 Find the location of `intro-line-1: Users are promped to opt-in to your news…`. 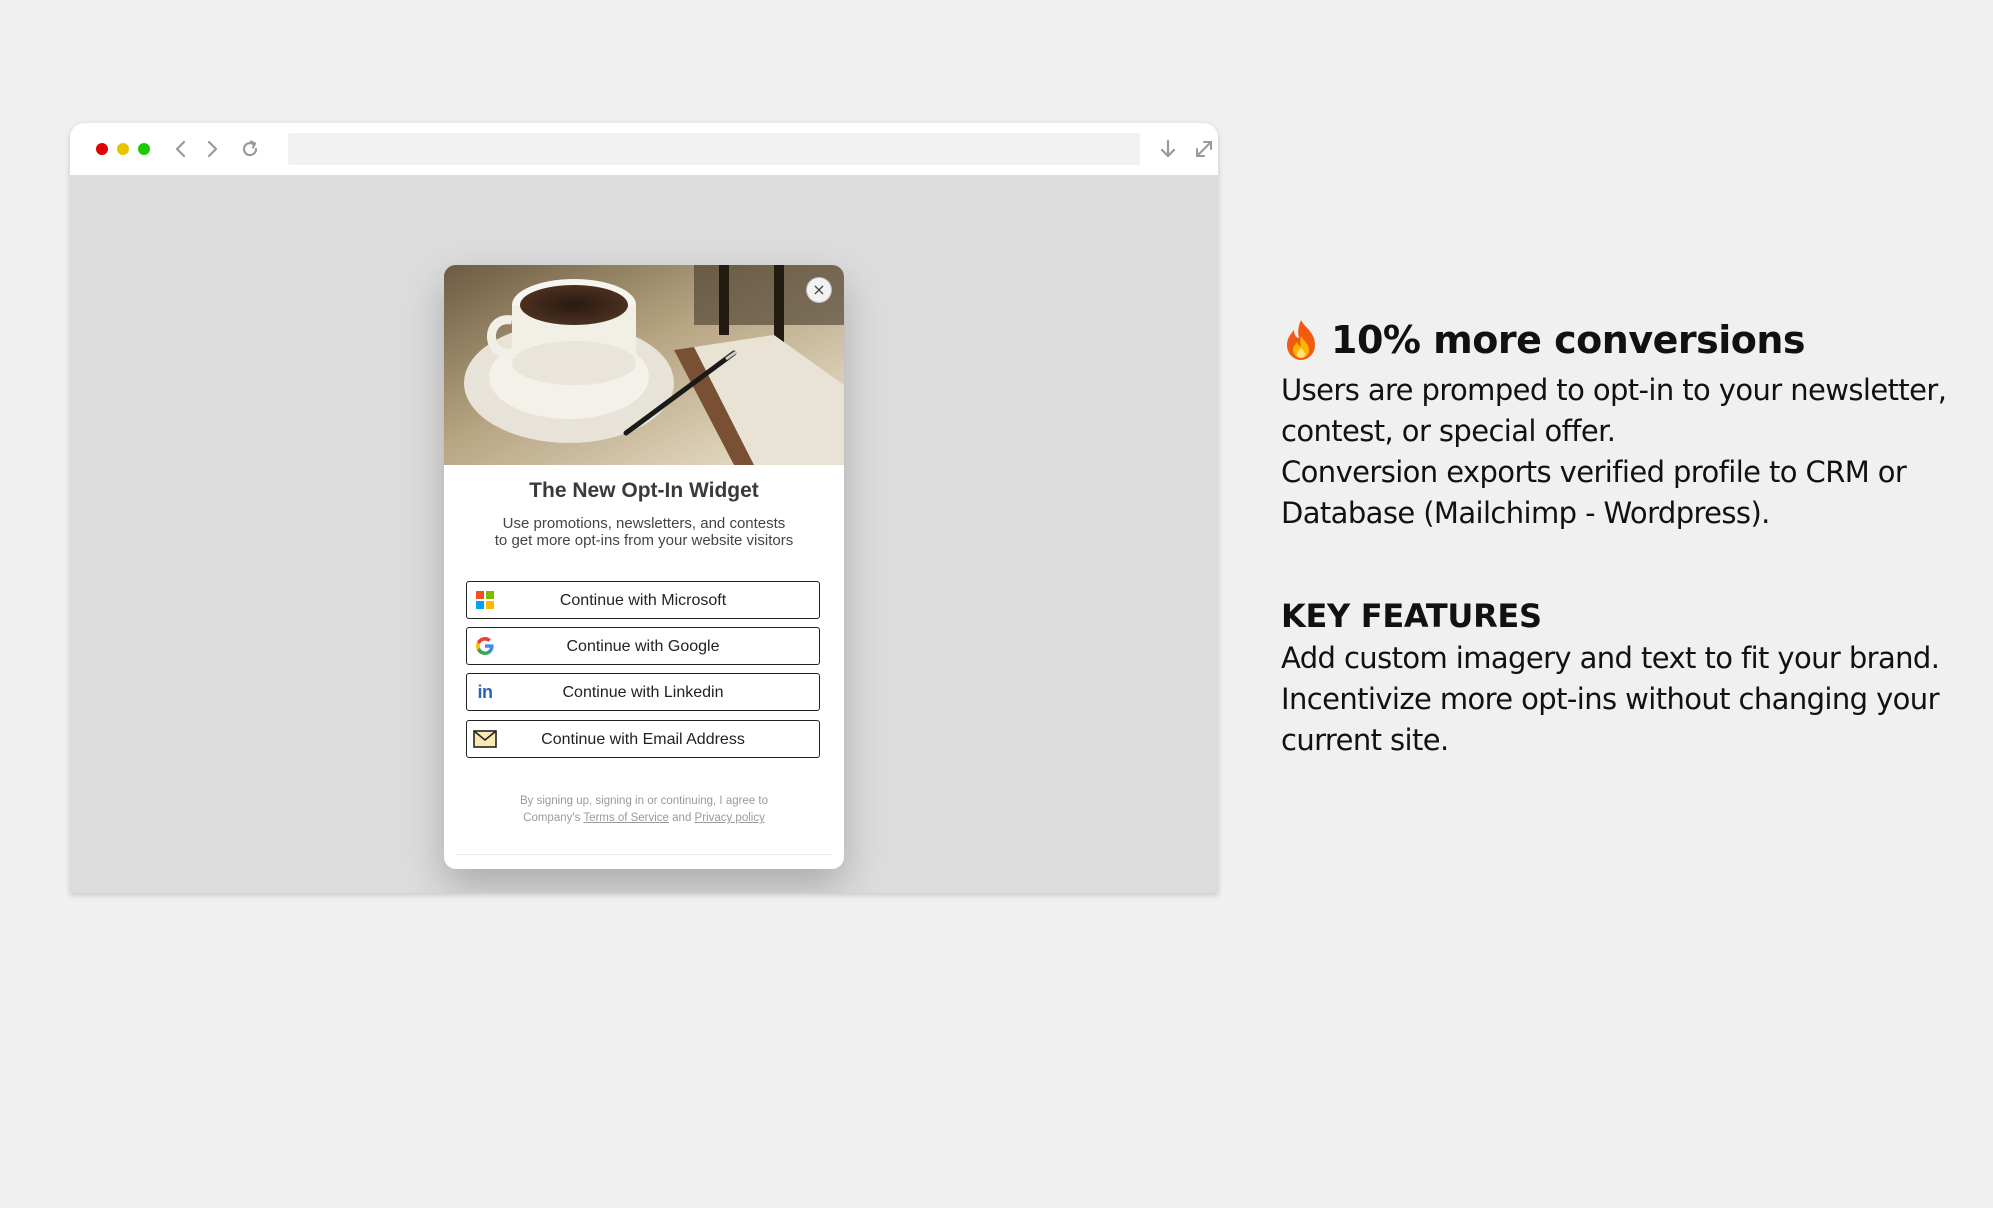

intro-line-1: Users are promped to opt-in to your news… is located at coordinates (1614, 390).